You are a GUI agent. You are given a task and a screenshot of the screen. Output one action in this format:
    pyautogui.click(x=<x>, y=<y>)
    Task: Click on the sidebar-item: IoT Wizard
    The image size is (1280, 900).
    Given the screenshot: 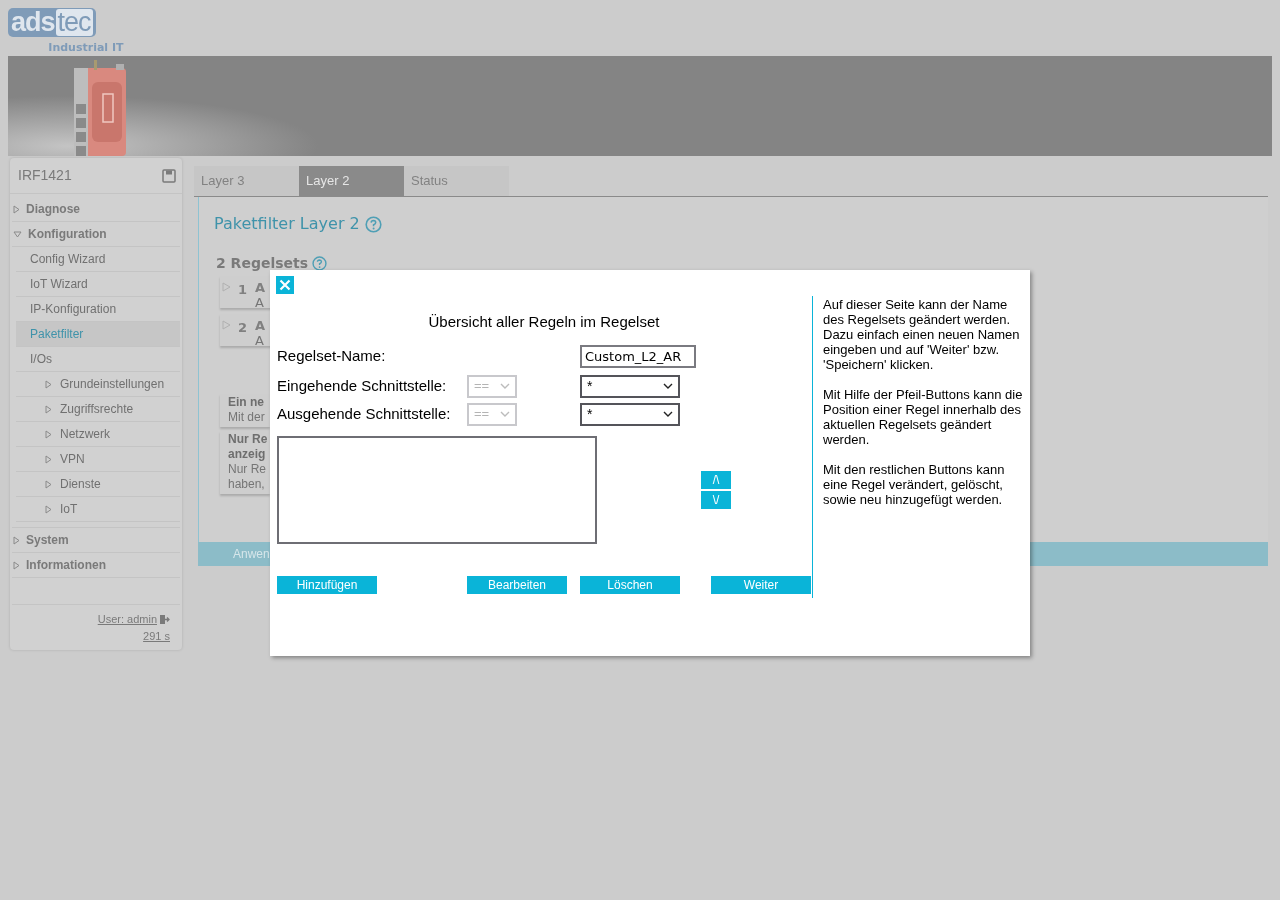 What is the action you would take?
    pyautogui.click(x=98, y=284)
    